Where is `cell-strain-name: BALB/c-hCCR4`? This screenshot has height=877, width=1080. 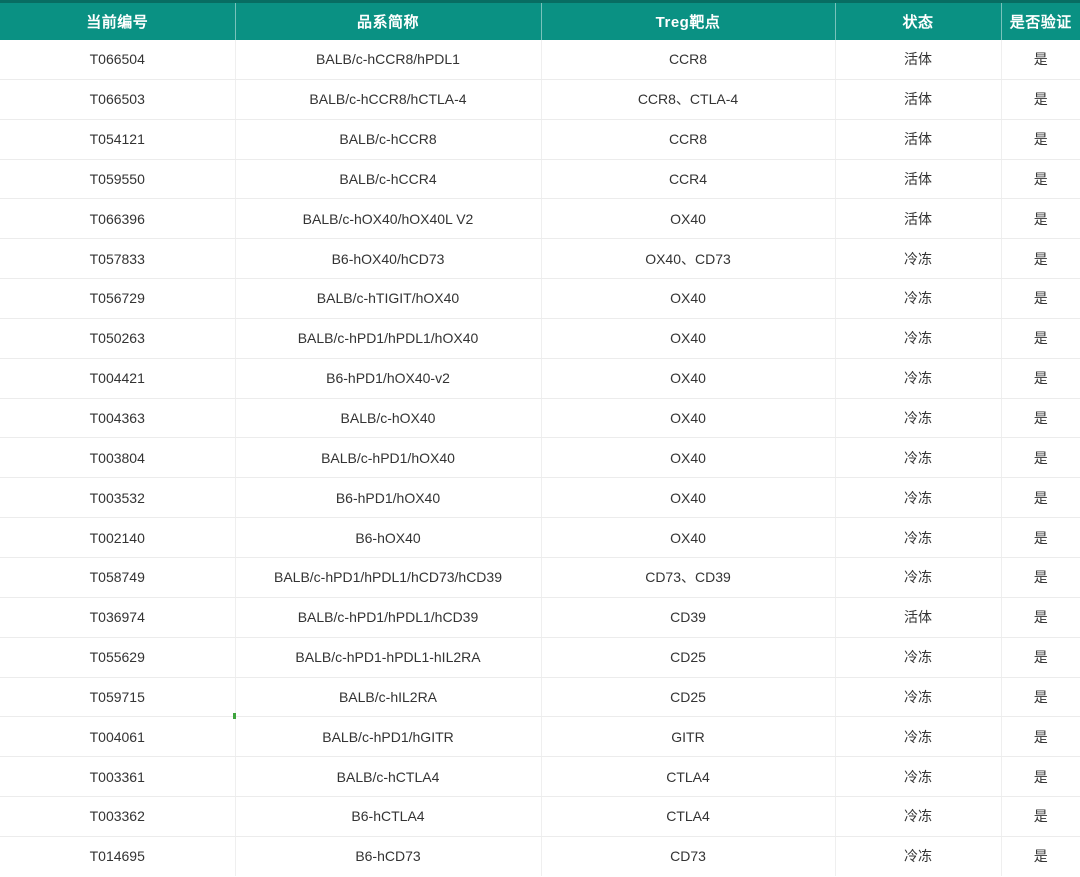 cell-strain-name: BALB/c-hCCR4 is located at coordinates (387, 179).